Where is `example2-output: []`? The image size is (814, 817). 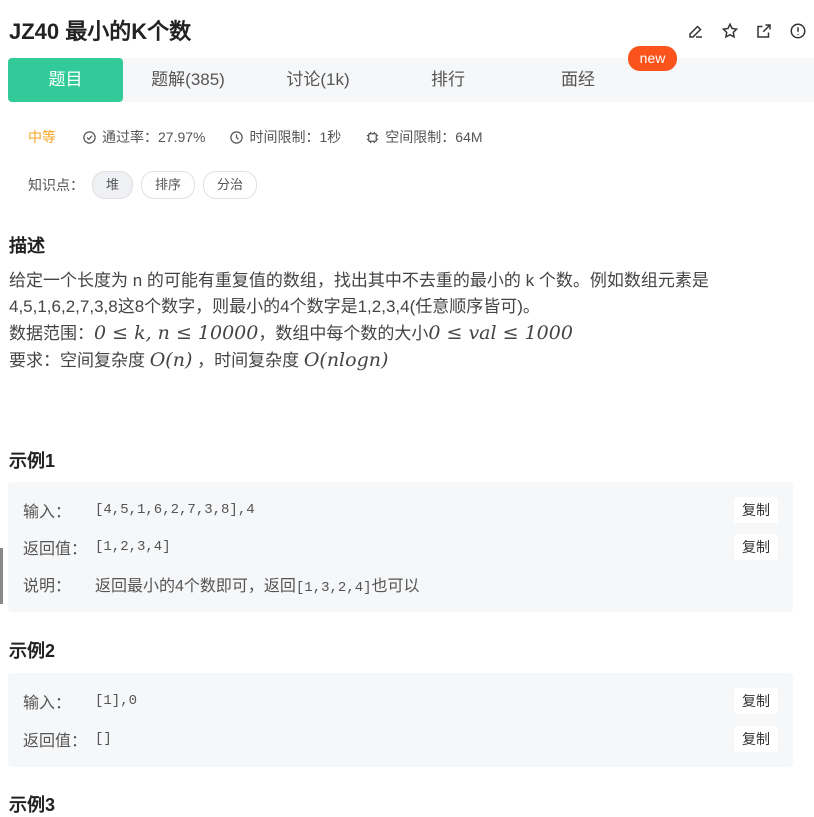 example2-output: [] is located at coordinates (103, 739).